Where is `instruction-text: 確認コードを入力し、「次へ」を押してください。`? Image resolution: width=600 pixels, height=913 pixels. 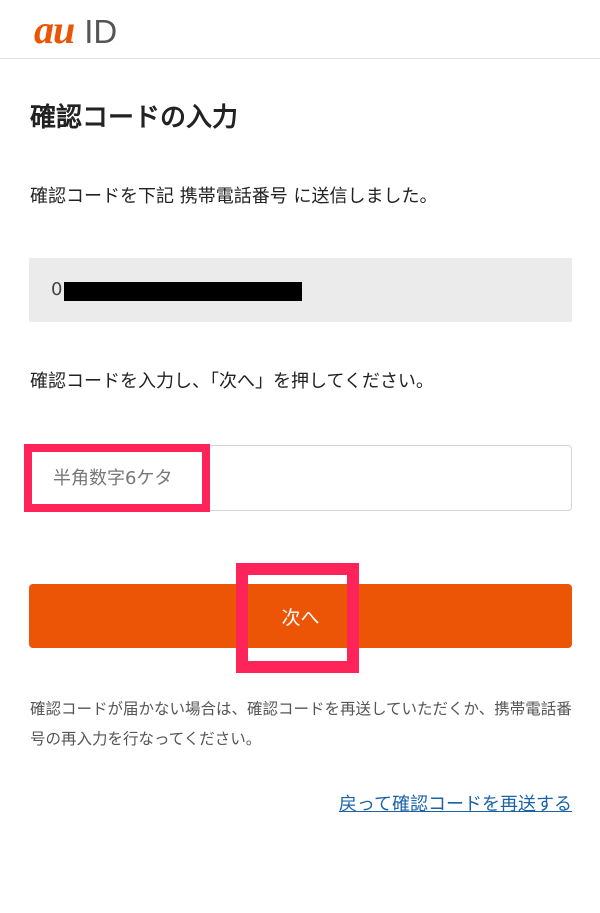
instruction-text: 確認コードを入力し、「次へ」を押してください。 is located at coordinates (232, 381).